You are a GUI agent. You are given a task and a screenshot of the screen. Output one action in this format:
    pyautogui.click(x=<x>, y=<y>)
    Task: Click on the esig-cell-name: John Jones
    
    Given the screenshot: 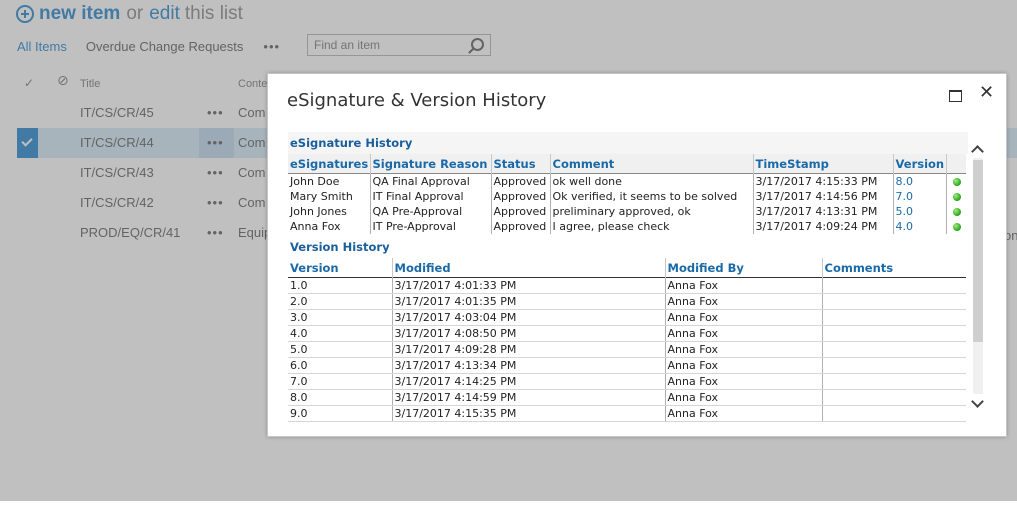 What is the action you would take?
    pyautogui.click(x=318, y=211)
    